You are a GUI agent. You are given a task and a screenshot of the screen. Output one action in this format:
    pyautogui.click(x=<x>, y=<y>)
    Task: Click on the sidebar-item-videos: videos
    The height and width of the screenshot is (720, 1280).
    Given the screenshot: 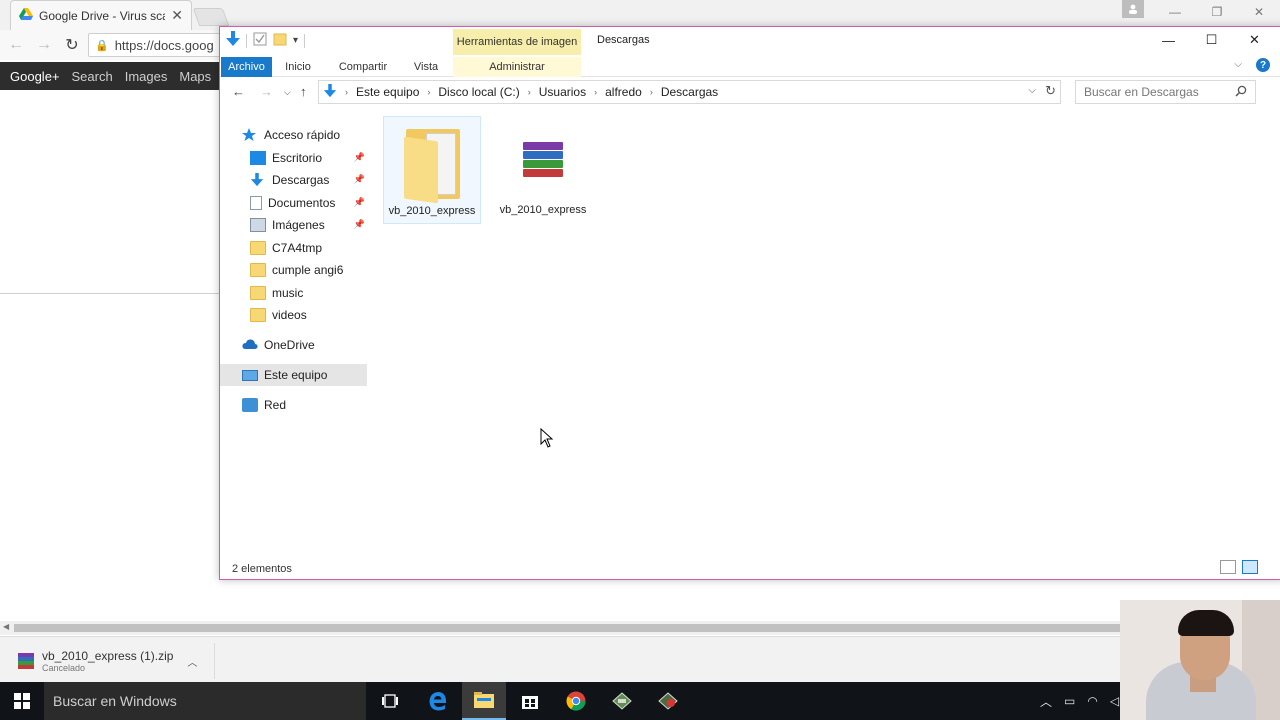 What is the action you would take?
    pyautogui.click(x=308, y=315)
    